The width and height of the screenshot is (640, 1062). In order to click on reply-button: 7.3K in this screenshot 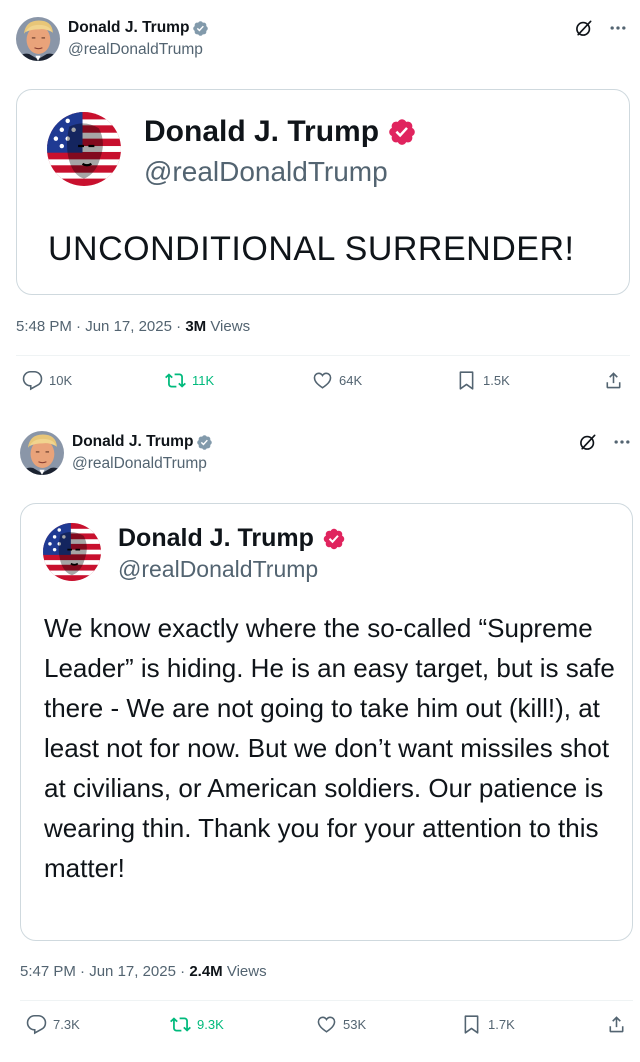, I will do `click(53, 1024)`.